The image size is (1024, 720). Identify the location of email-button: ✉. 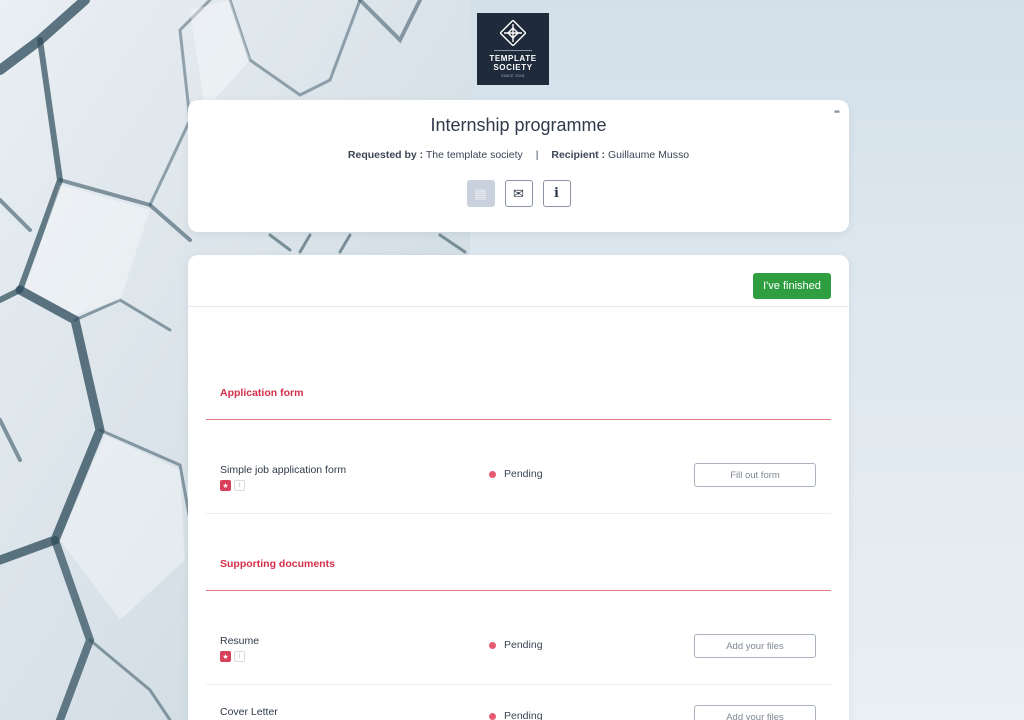
(518, 193).